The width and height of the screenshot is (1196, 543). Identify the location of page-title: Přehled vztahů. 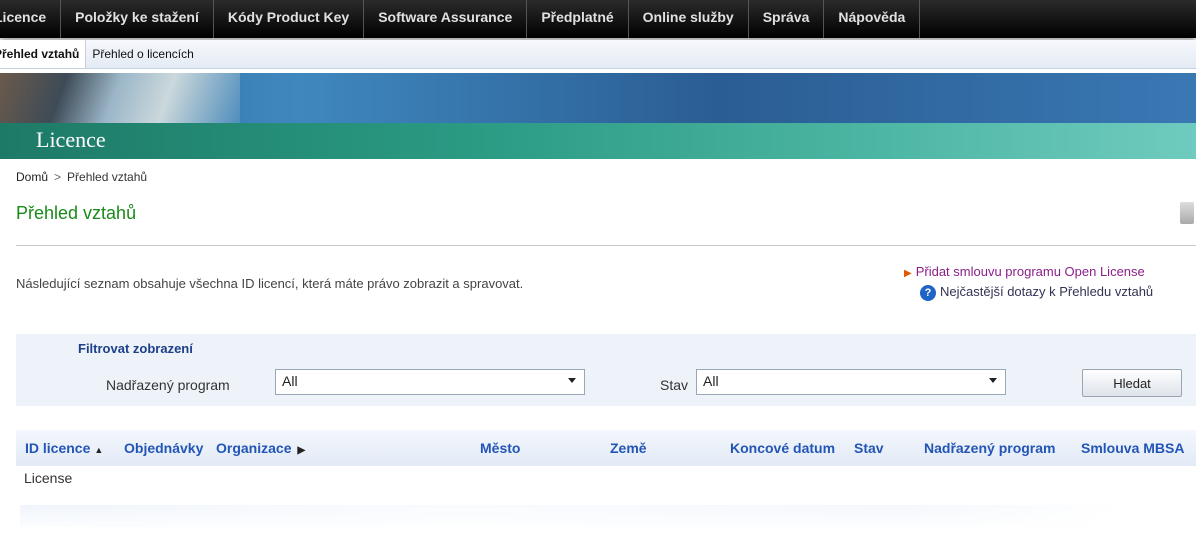
(76, 213).